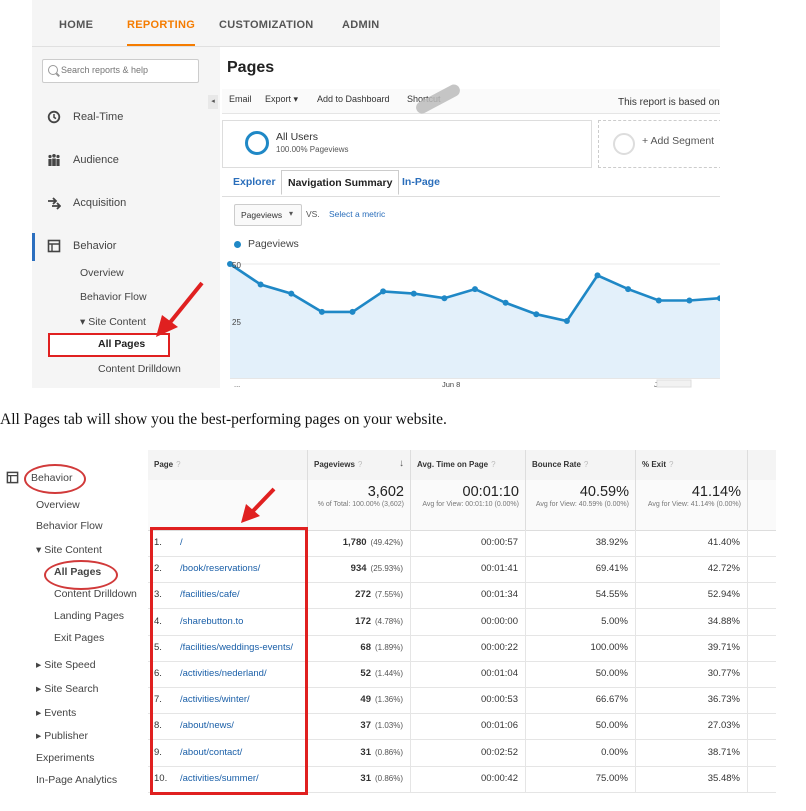 This screenshot has width=806, height=811. I want to click on collapse-sidebar-button: ◂, so click(213, 102).